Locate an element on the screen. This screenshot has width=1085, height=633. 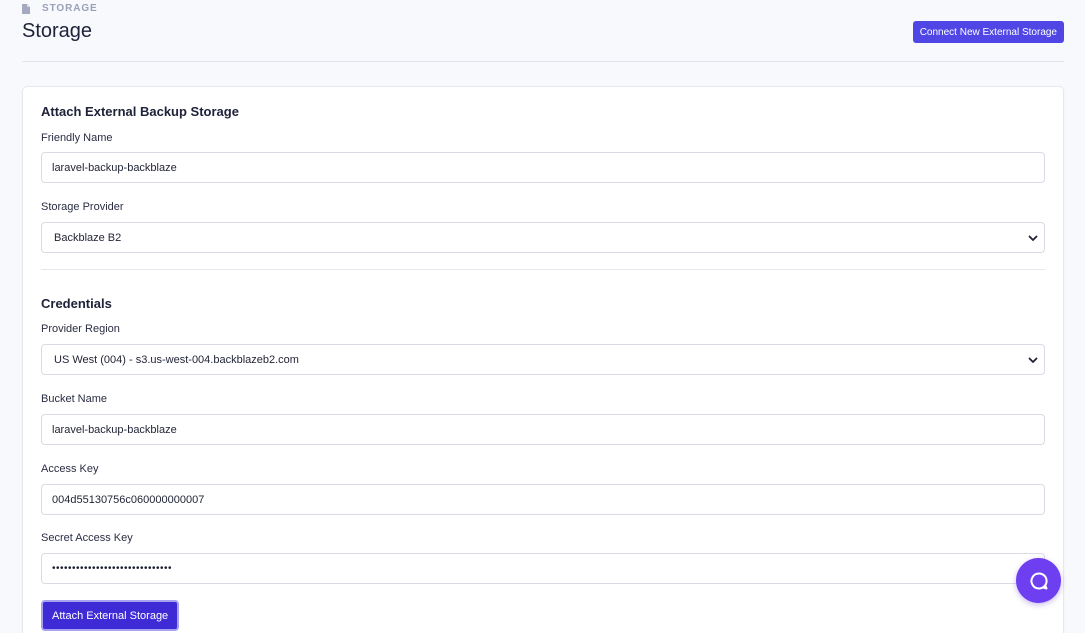
section-divider is located at coordinates (543, 269).